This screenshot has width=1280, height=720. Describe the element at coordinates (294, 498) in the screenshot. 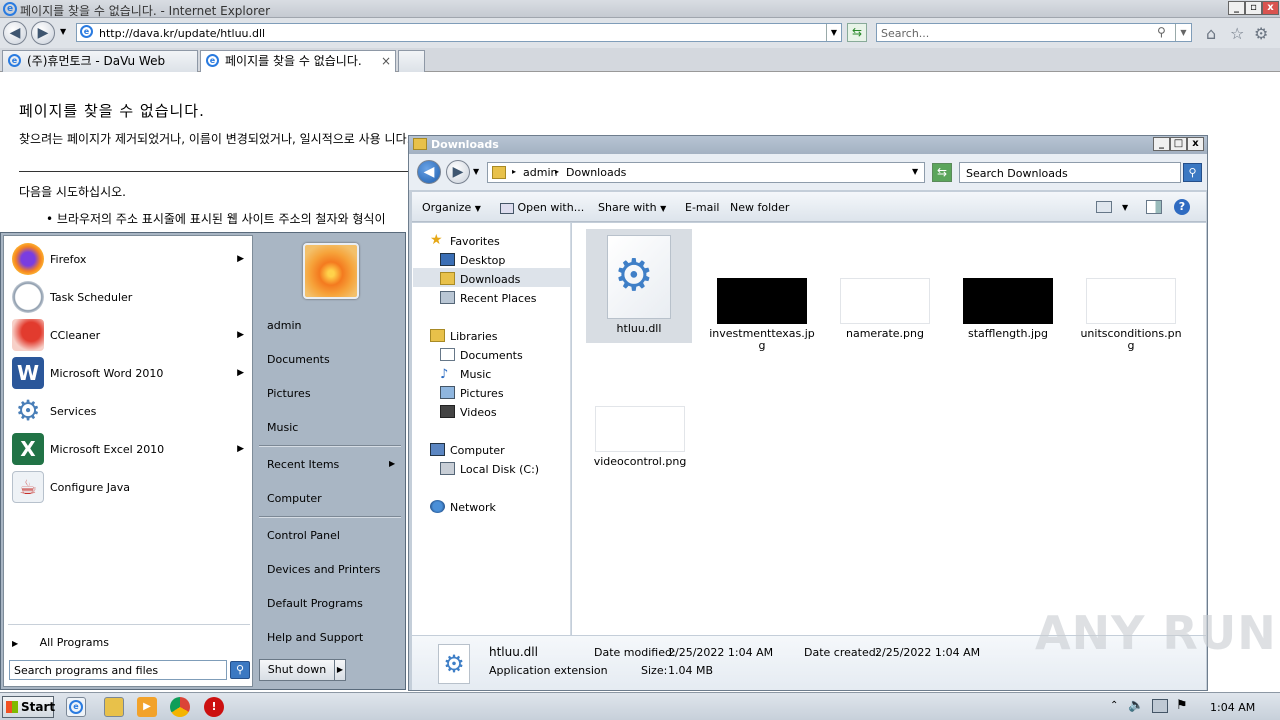

I see `start-item-computer: Computer` at that location.